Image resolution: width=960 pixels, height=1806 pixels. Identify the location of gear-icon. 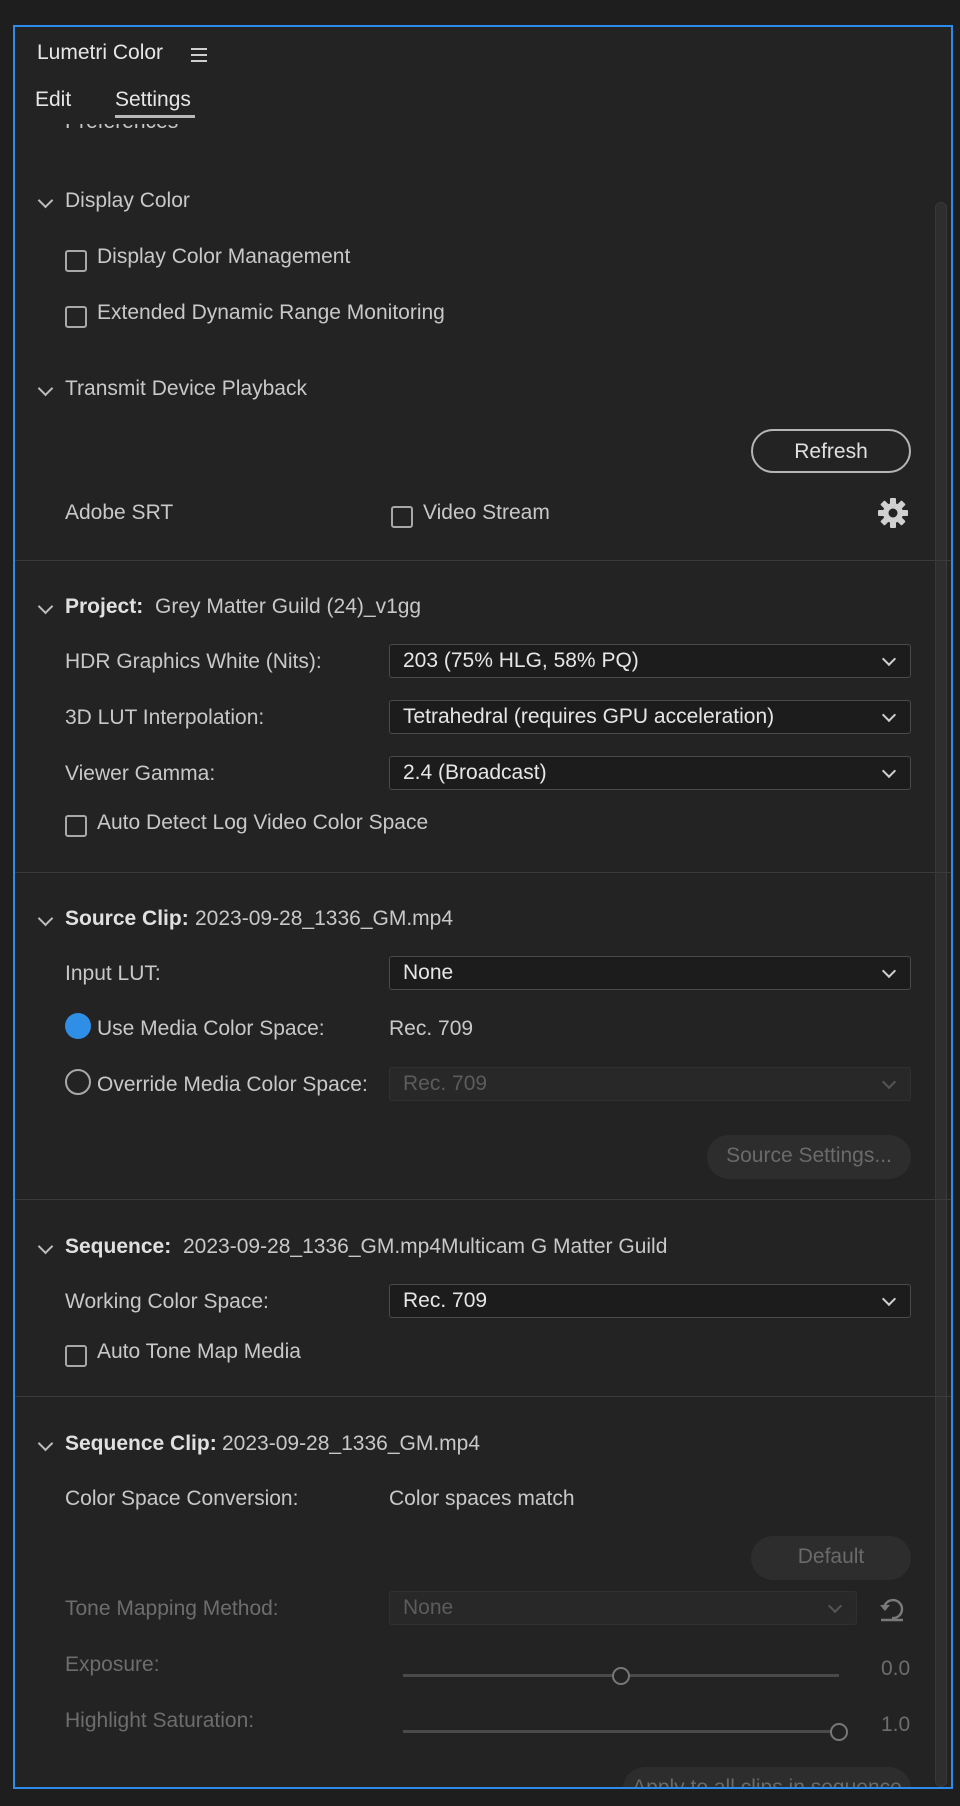
(893, 513).